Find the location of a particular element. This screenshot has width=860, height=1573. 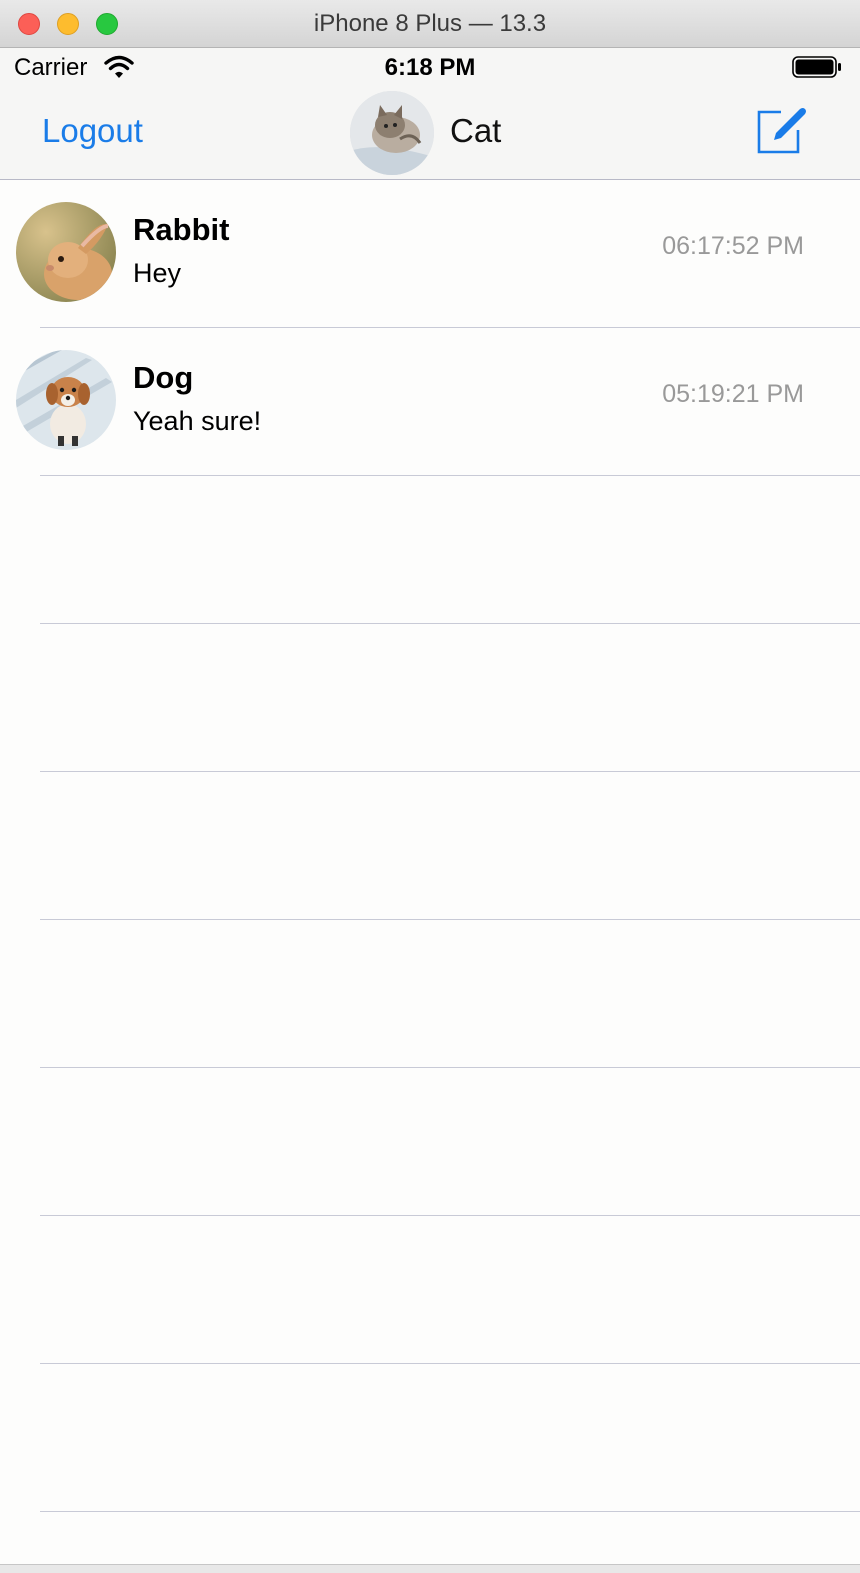

battery-icon is located at coordinates (816, 67).